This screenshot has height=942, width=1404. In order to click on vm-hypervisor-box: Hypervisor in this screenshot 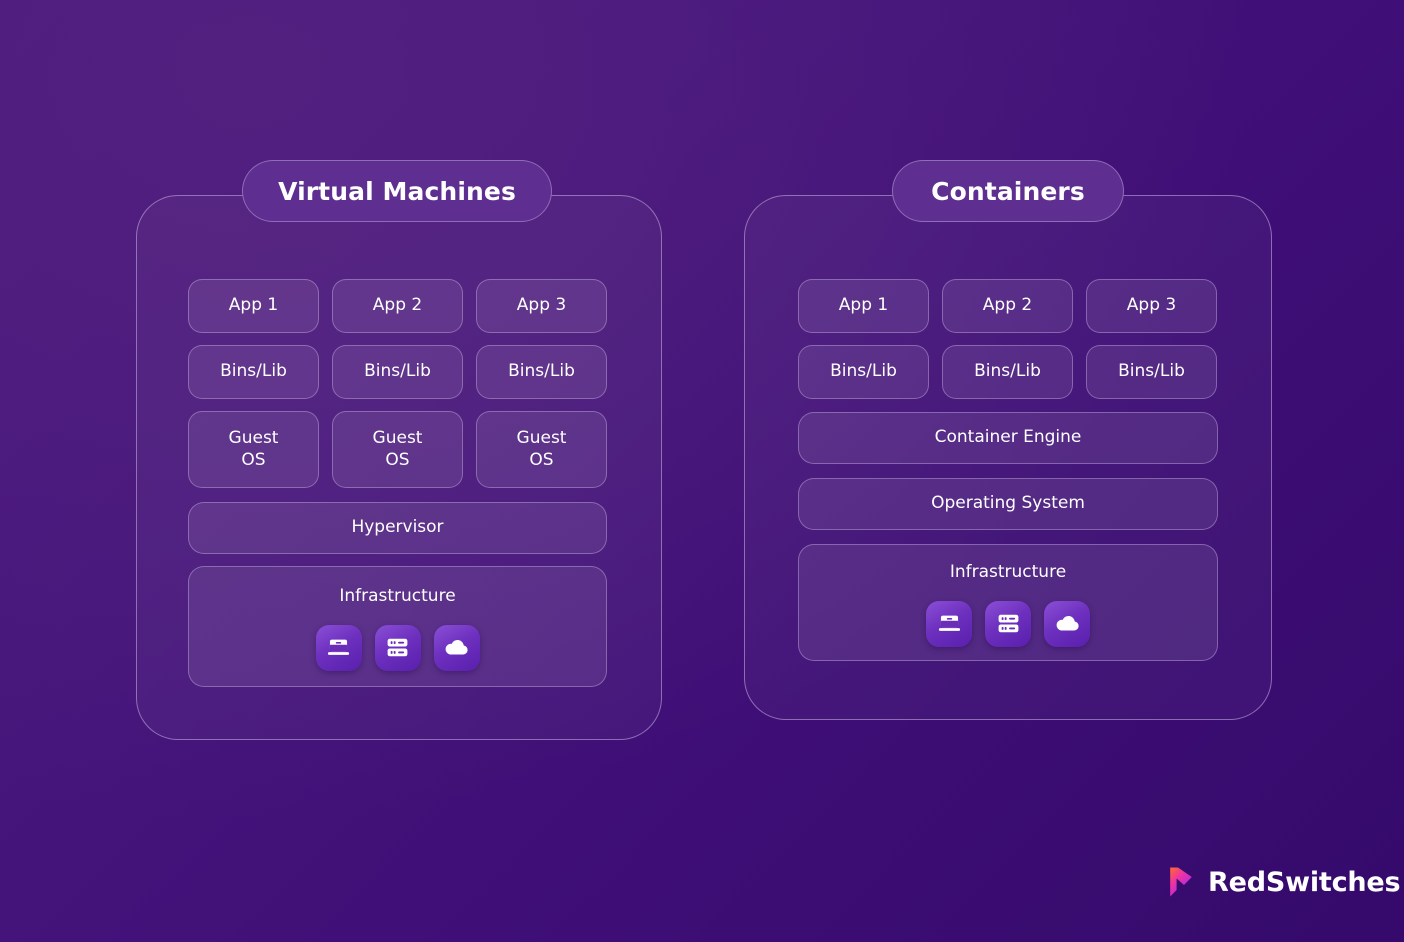, I will do `click(397, 528)`.